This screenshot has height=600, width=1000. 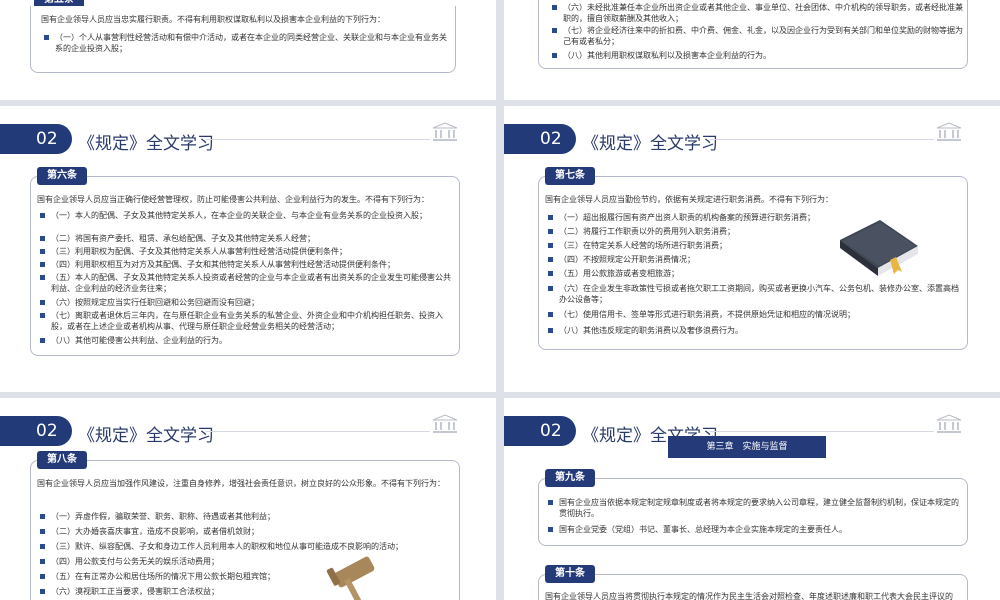 I want to click on list-item: （二）大办婚丧喜庆事宜，造成不良影响，或者借机敛财；, so click(x=247, y=531).